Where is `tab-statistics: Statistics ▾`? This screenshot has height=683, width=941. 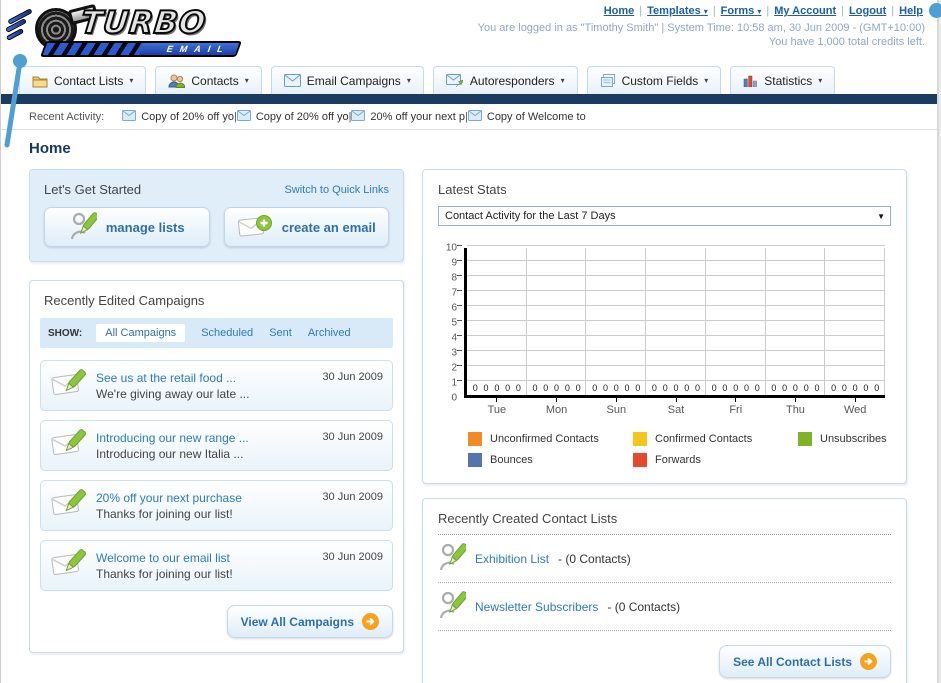 tab-statistics: Statistics ▾ is located at coordinates (783, 80).